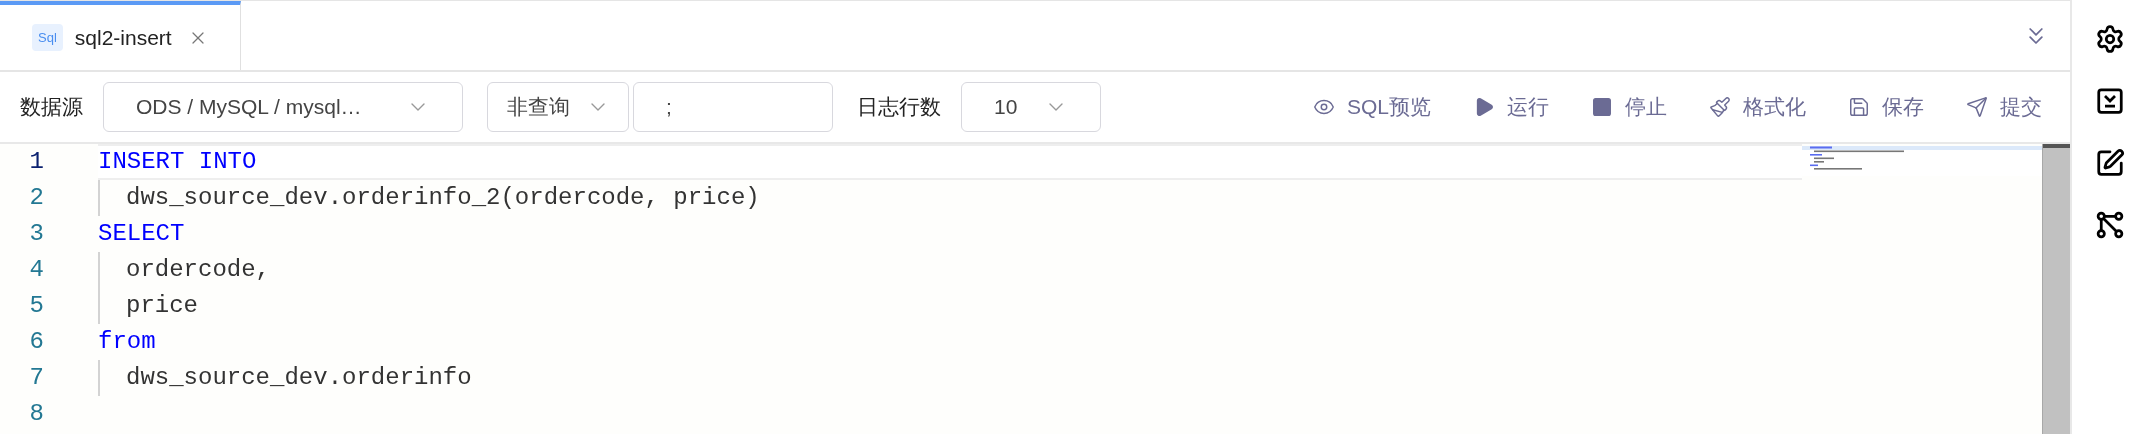 This screenshot has width=2148, height=434. I want to click on toolbar-action: SQL预览, so click(1371, 107).